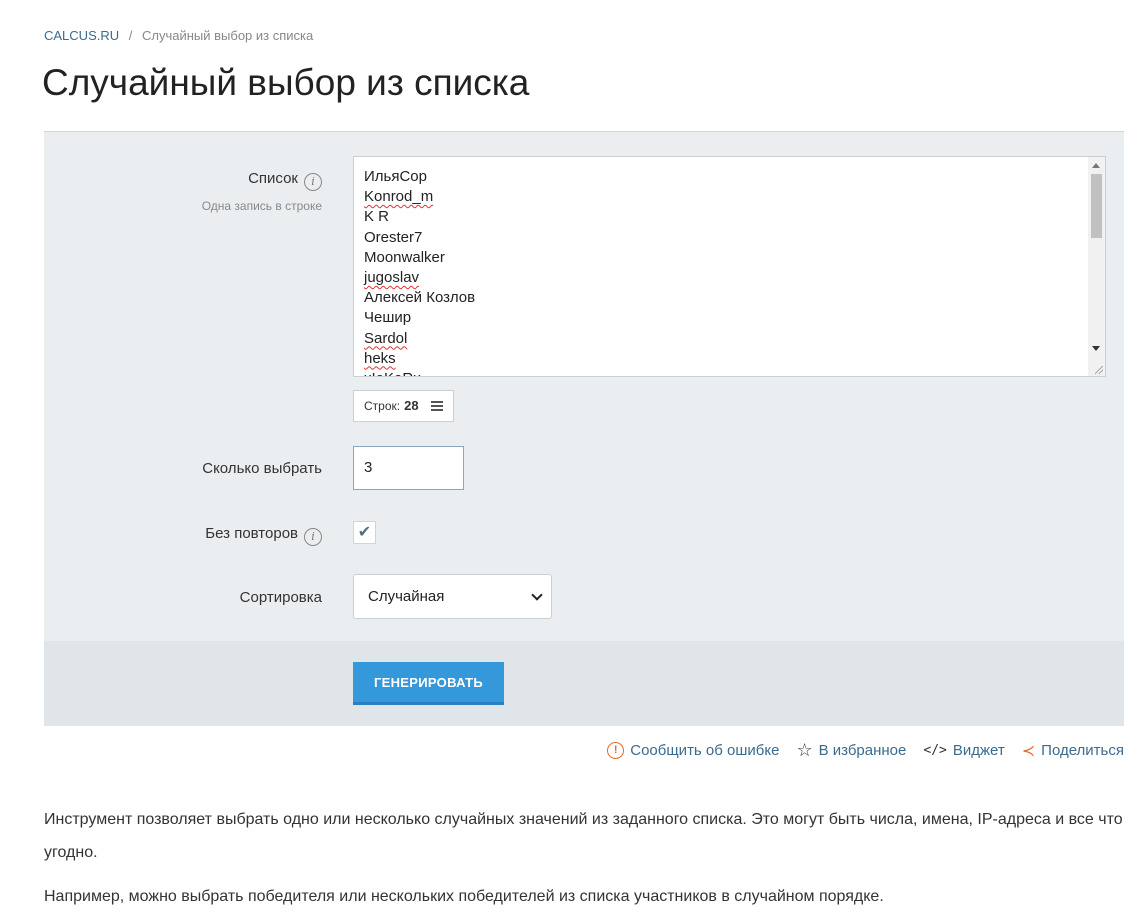  I want to click on norepeat-checkbox: ✔, so click(364, 532).